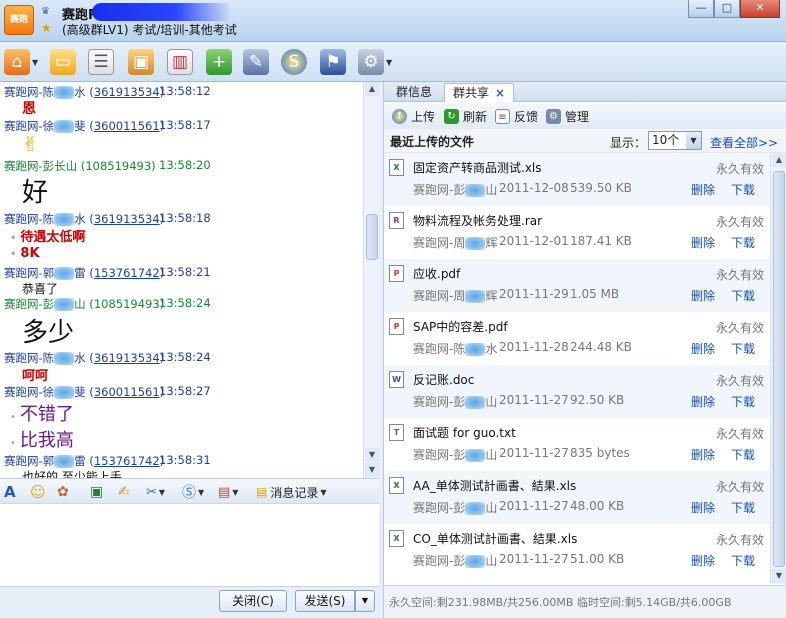 The height and width of the screenshot is (618, 786). I want to click on message-input, so click(189, 545).